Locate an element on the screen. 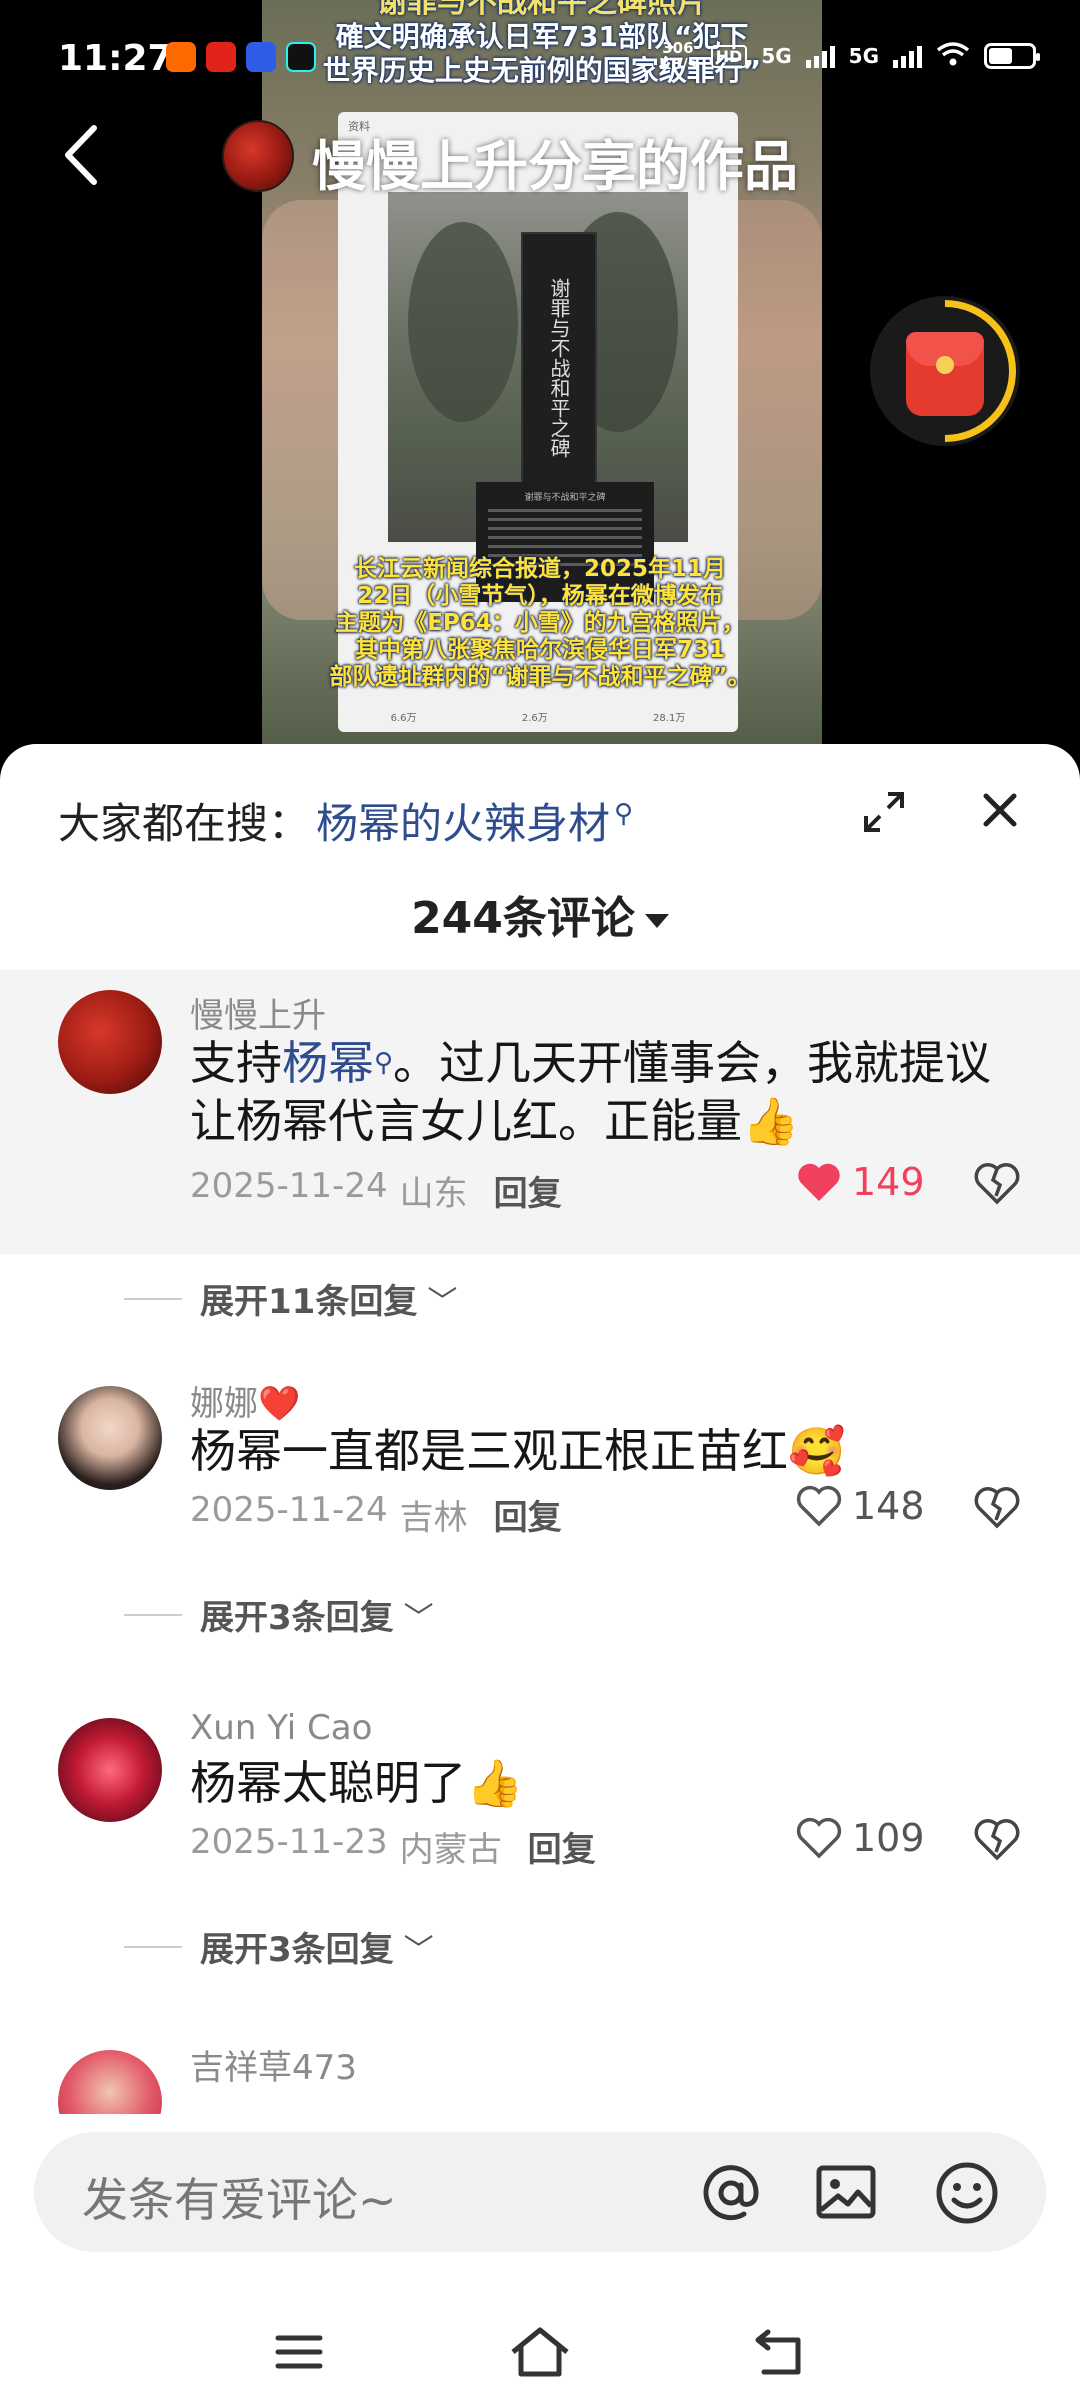 This screenshot has height=2400, width=1080. comment-input-placeholder: 发条有爱评论~ is located at coordinates (239, 2200).